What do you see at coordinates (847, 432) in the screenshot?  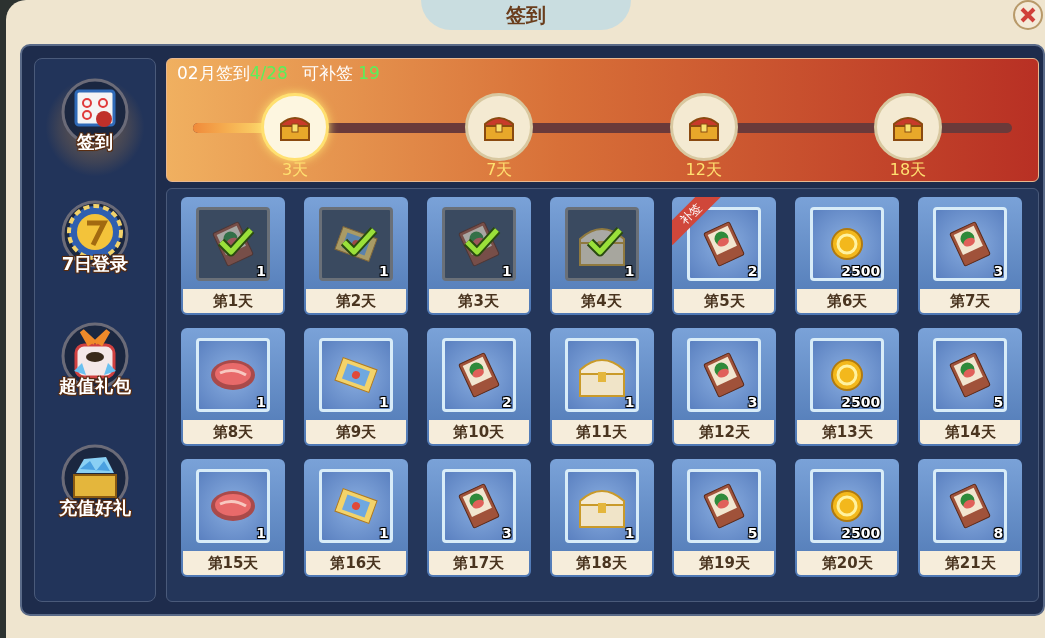 I see `day-label: 第13天` at bounding box center [847, 432].